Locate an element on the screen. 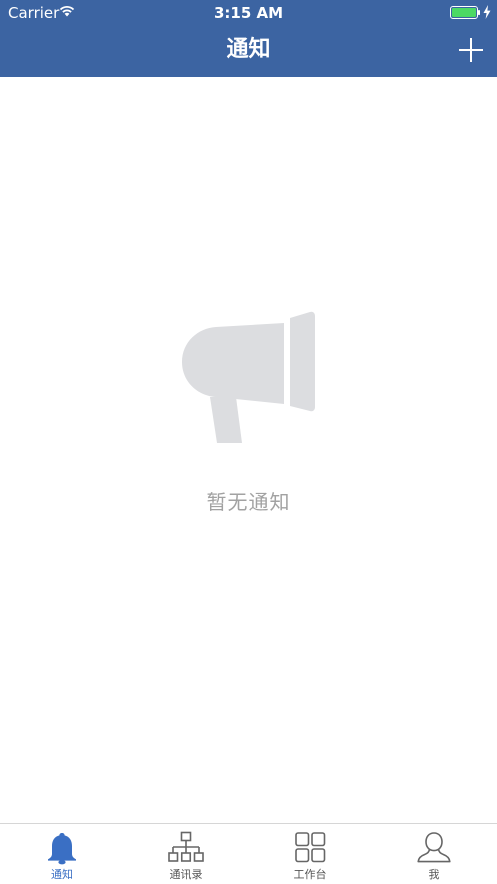 This screenshot has height=884, width=497. tab-label-contacts: 通讯录 is located at coordinates (186, 874).